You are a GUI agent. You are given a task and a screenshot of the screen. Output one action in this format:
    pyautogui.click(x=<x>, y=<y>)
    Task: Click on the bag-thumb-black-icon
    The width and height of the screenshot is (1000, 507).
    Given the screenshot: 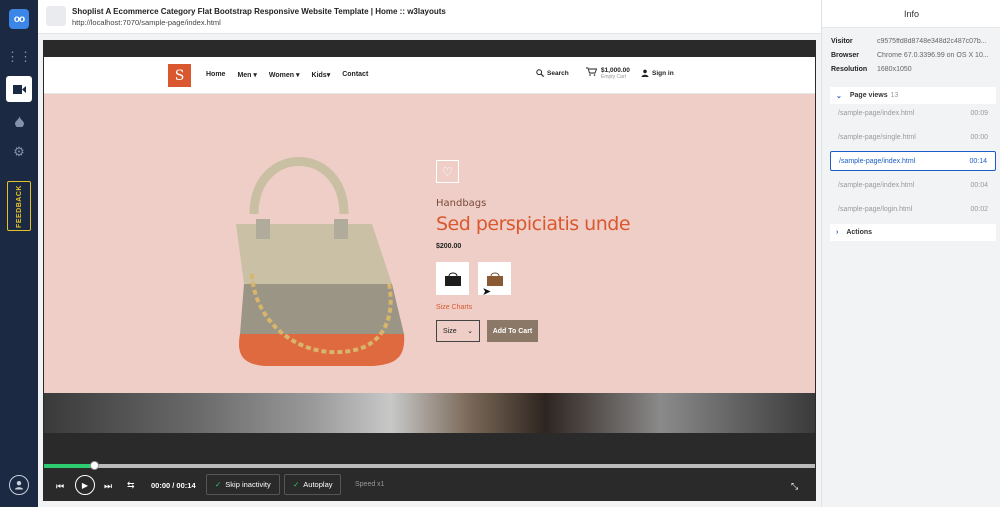 What is the action you would take?
    pyautogui.click(x=452, y=279)
    